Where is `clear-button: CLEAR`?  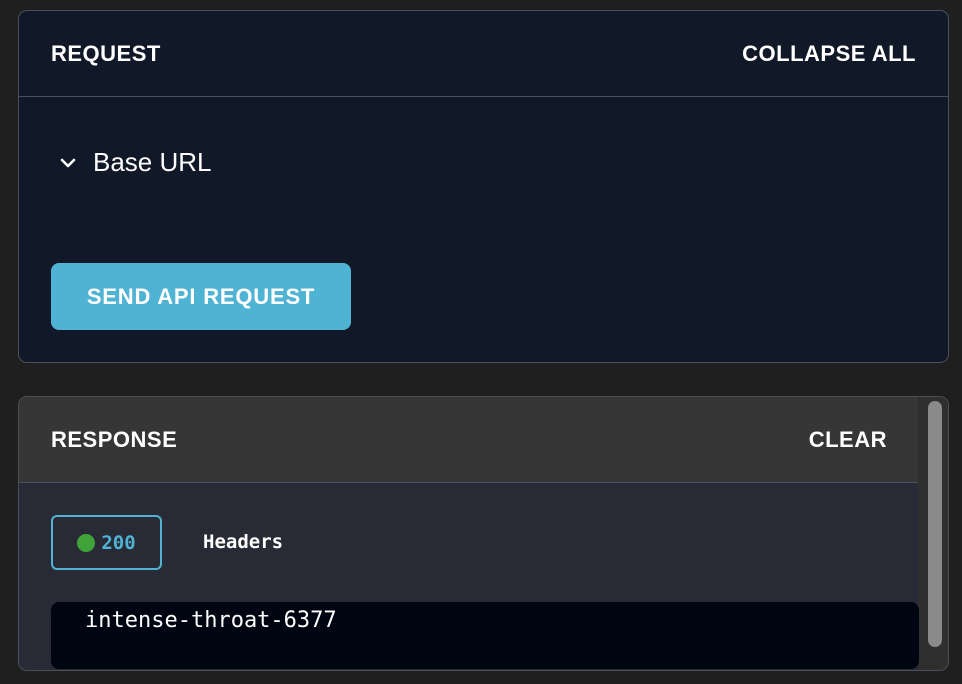
clear-button: CLEAR is located at coordinates (848, 440).